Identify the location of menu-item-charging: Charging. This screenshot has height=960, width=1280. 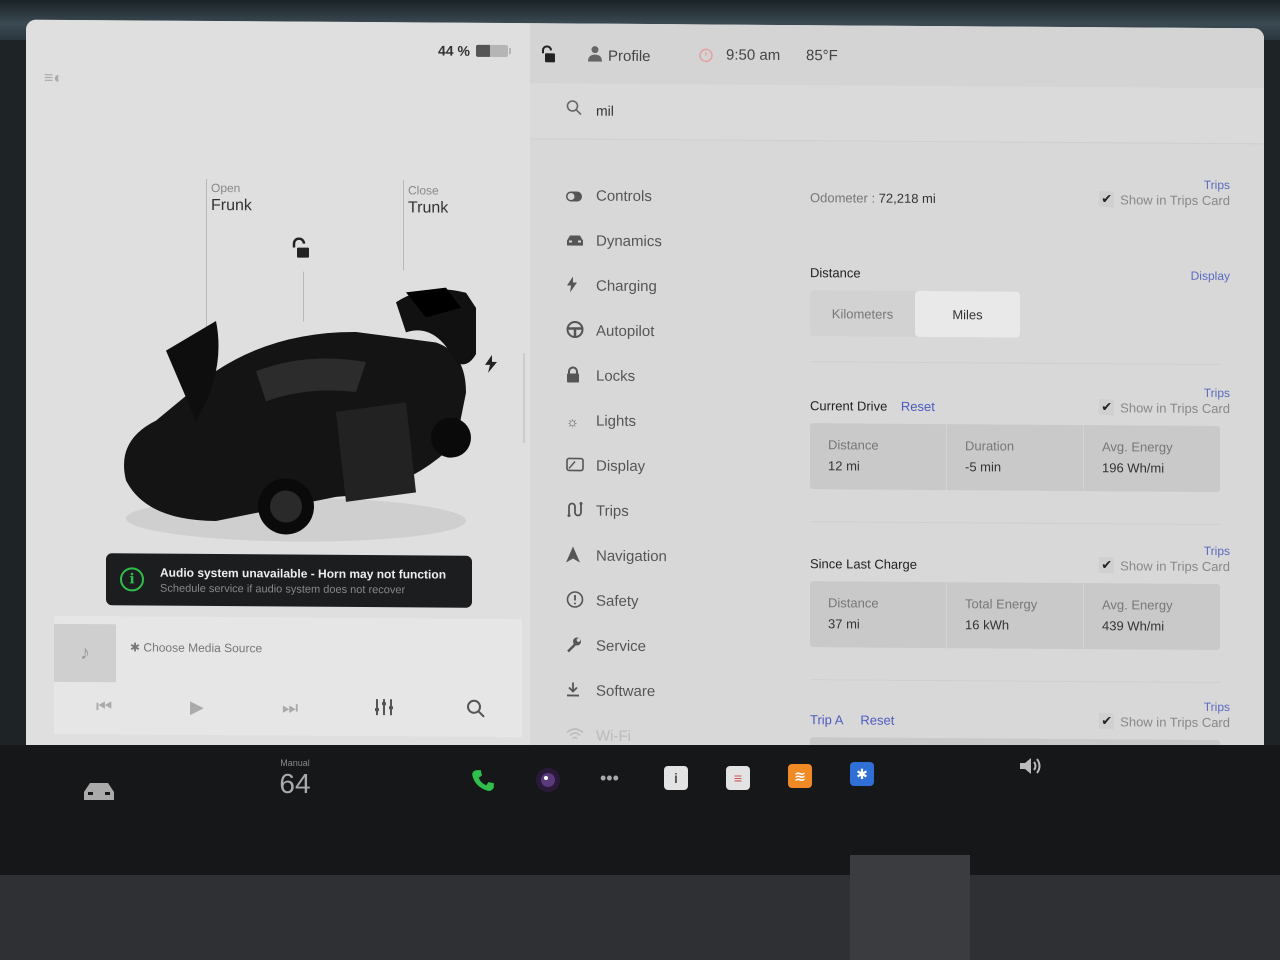
(676, 286).